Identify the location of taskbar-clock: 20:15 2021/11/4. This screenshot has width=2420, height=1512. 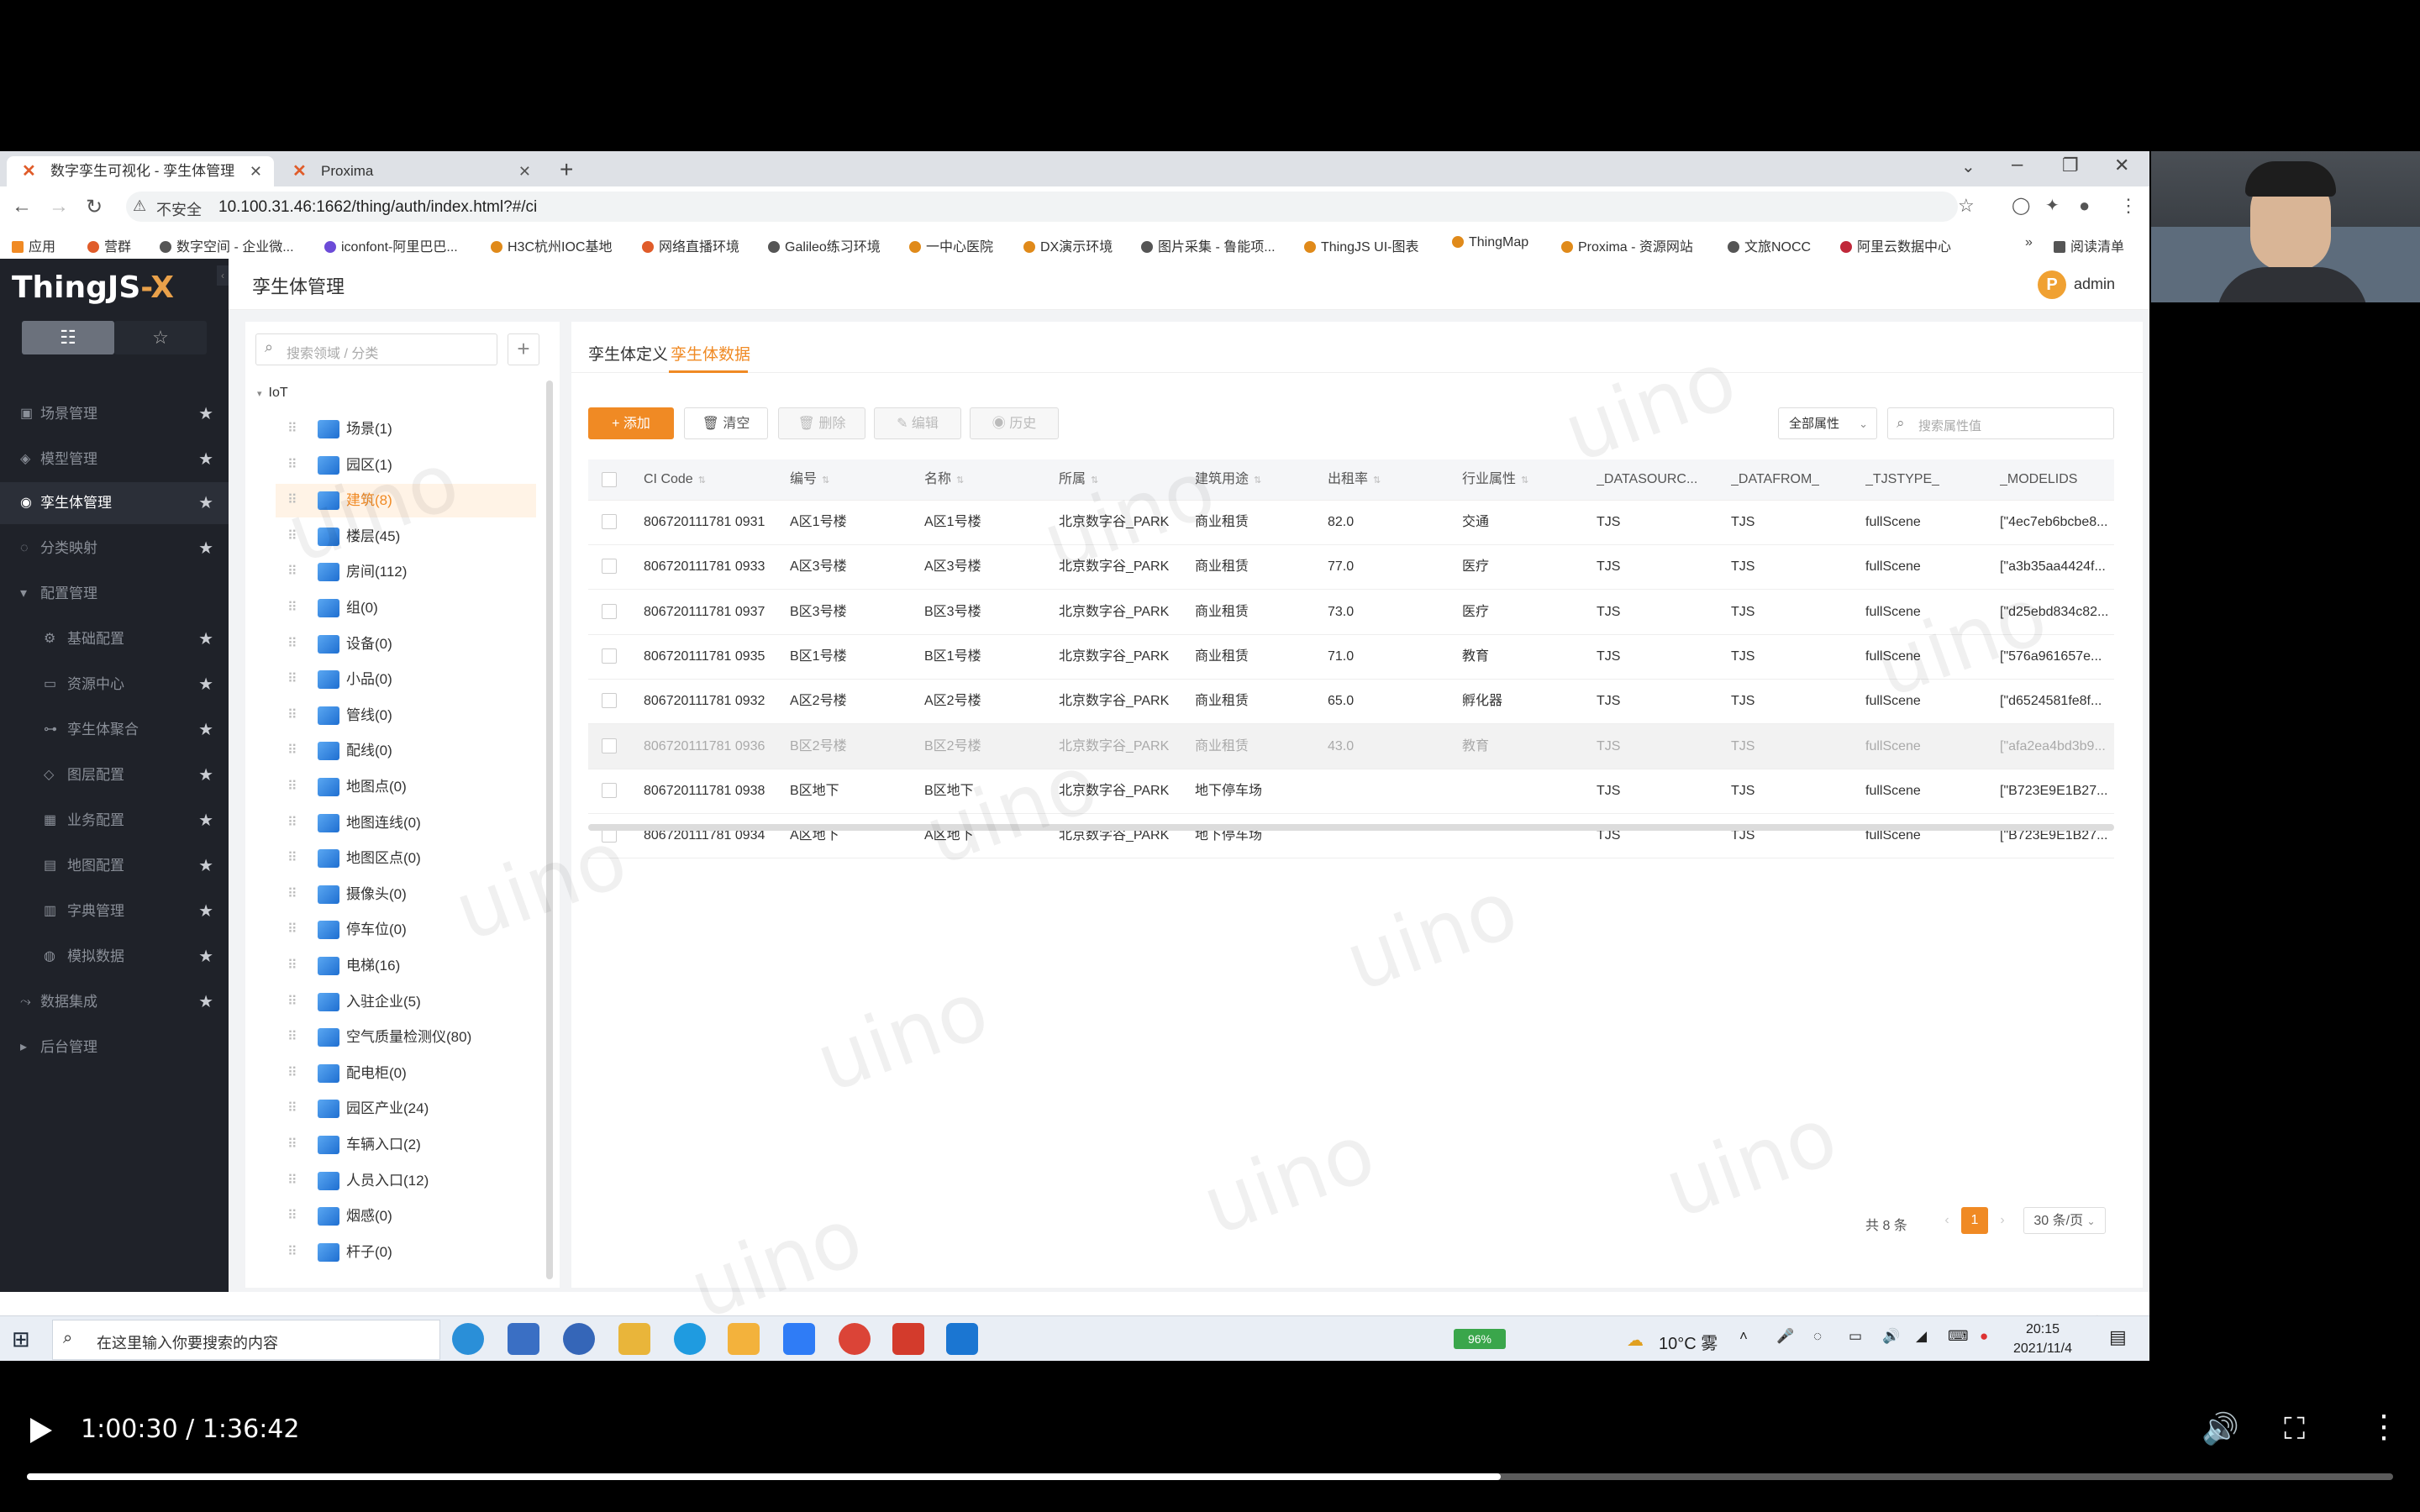
(2043, 1339).